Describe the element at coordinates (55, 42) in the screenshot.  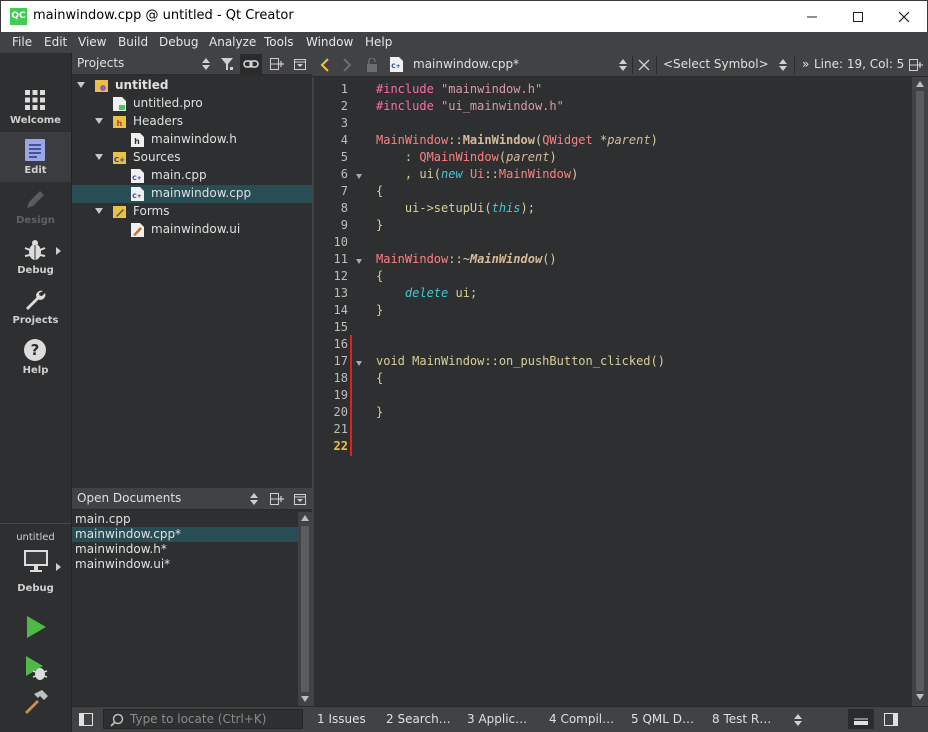
I see `menu-edit: Edit` at that location.